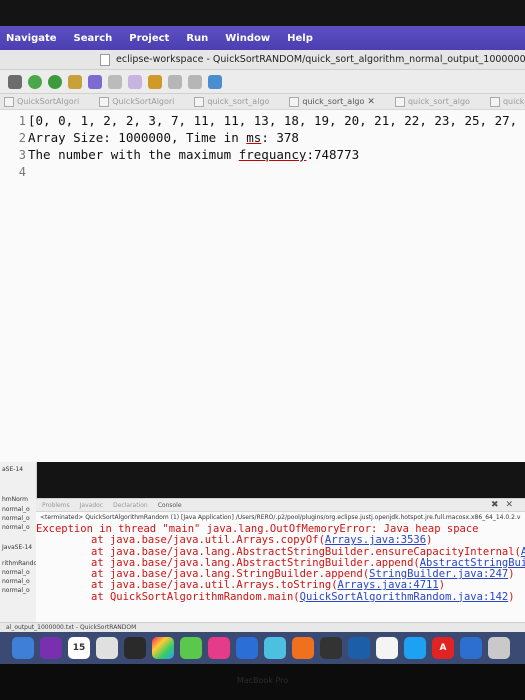 This screenshot has width=525, height=700. I want to click on menu-window: Window, so click(247, 38).